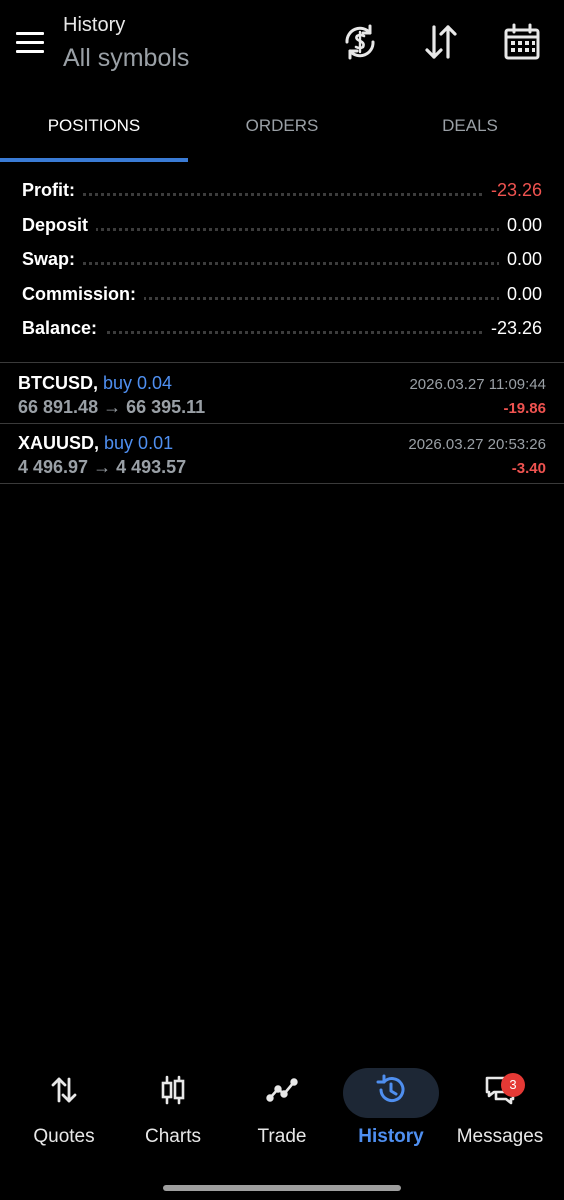  What do you see at coordinates (522, 42) in the screenshot?
I see `calendar-icon` at bounding box center [522, 42].